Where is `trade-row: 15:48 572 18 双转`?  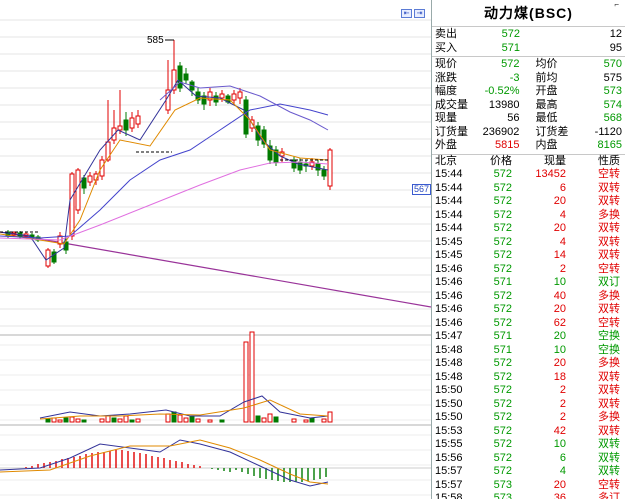 trade-row: 15:48 572 18 双转 is located at coordinates (528, 378).